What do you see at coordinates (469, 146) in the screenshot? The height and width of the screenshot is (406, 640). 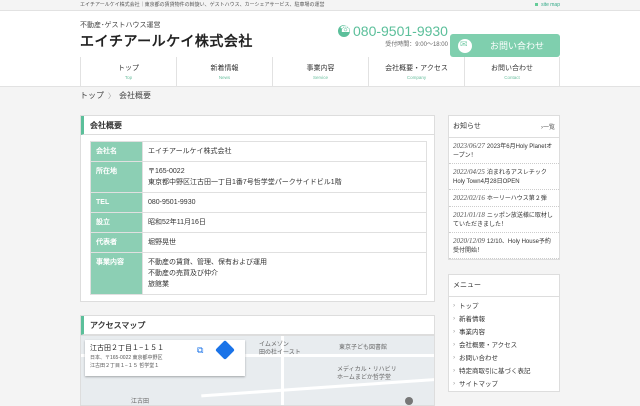 I see `news-date: 2023/06/27` at bounding box center [469, 146].